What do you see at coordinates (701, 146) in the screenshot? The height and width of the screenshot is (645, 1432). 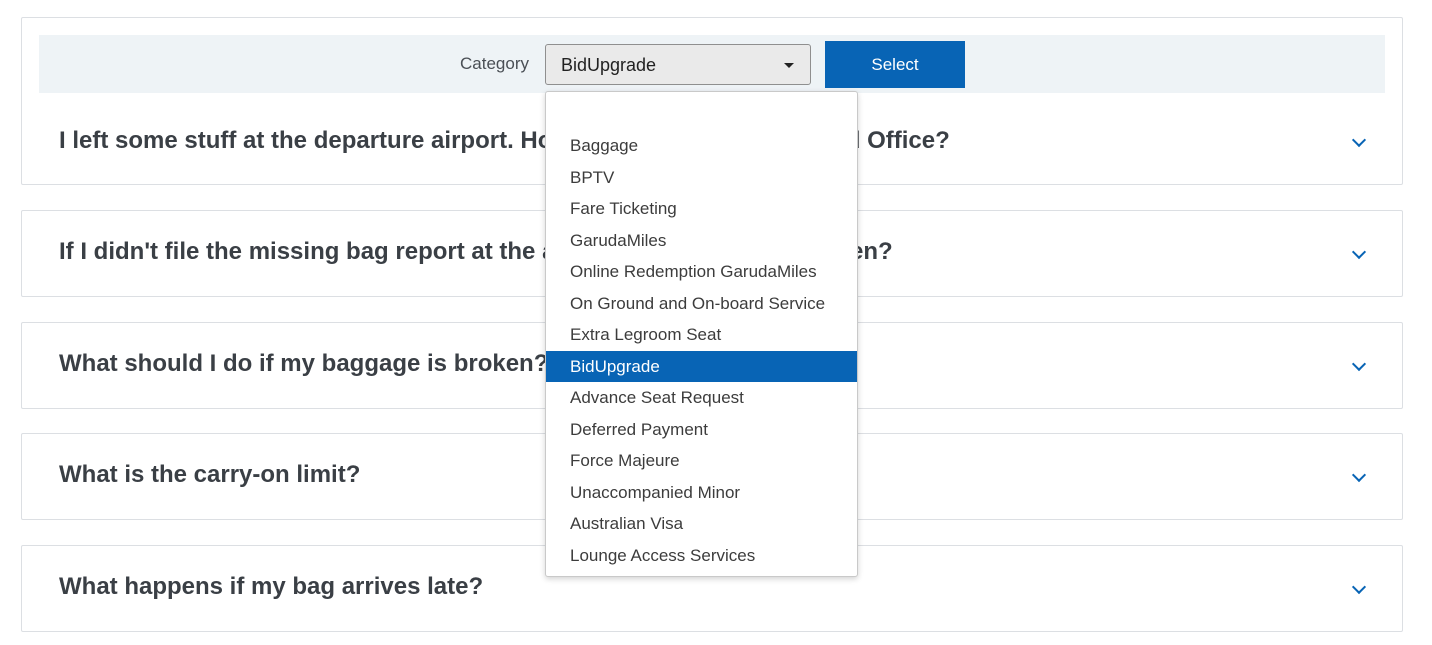 I see `dropdown-option: Baggage` at bounding box center [701, 146].